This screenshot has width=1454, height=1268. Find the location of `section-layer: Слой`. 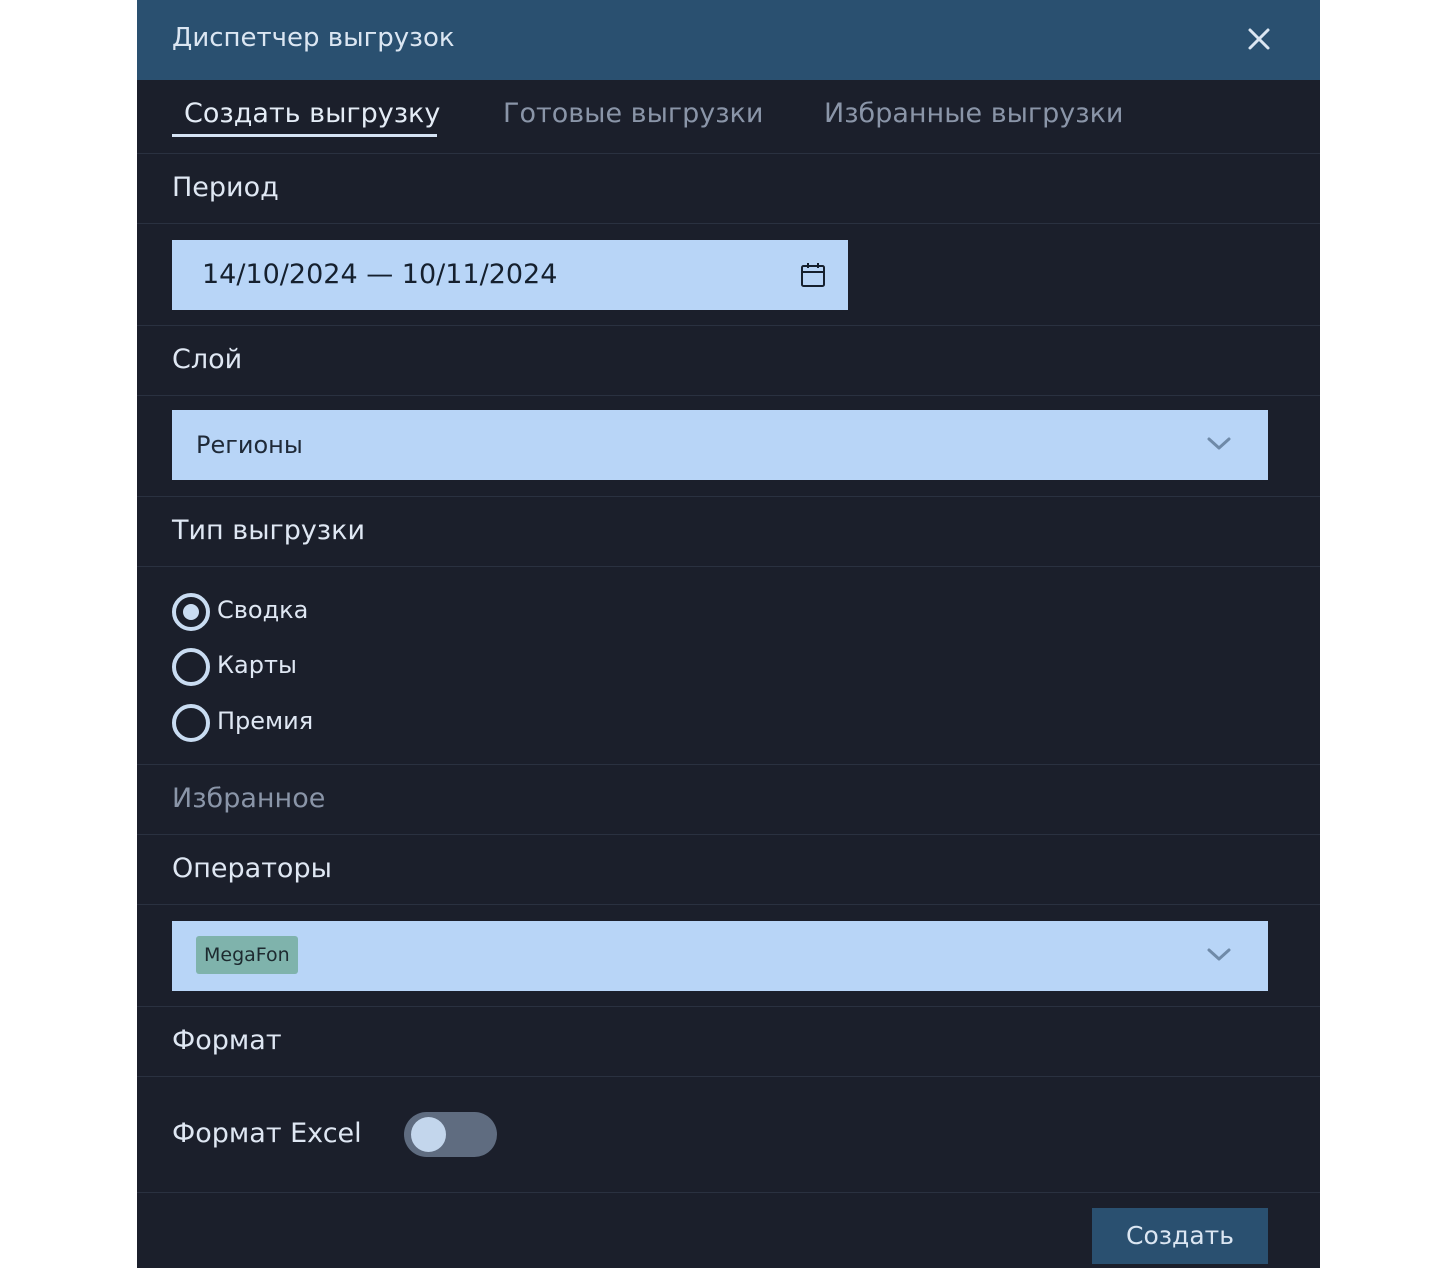

section-layer: Слой is located at coordinates (728, 361).